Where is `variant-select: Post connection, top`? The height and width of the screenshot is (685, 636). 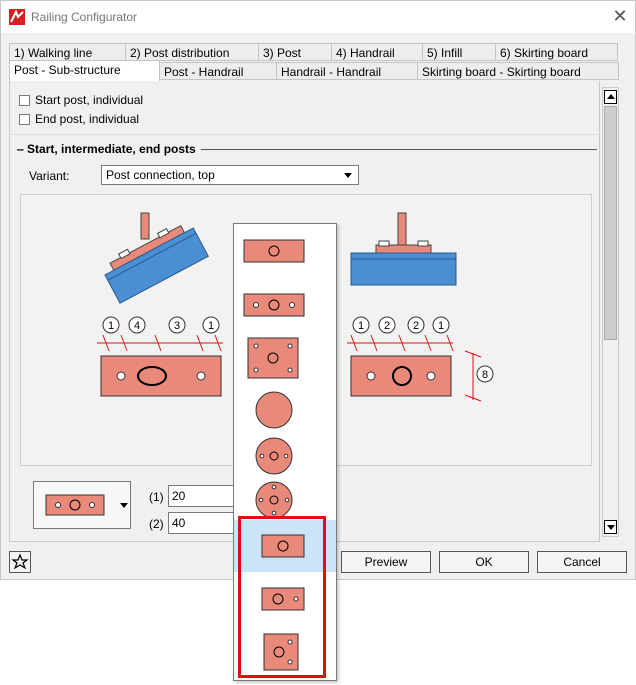
variant-select: Post connection, top is located at coordinates (230, 175).